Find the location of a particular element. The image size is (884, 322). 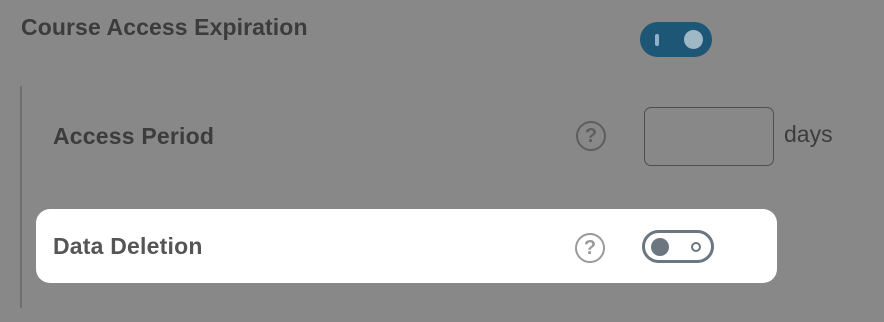

course-access-expiration-toggle is located at coordinates (676, 39).